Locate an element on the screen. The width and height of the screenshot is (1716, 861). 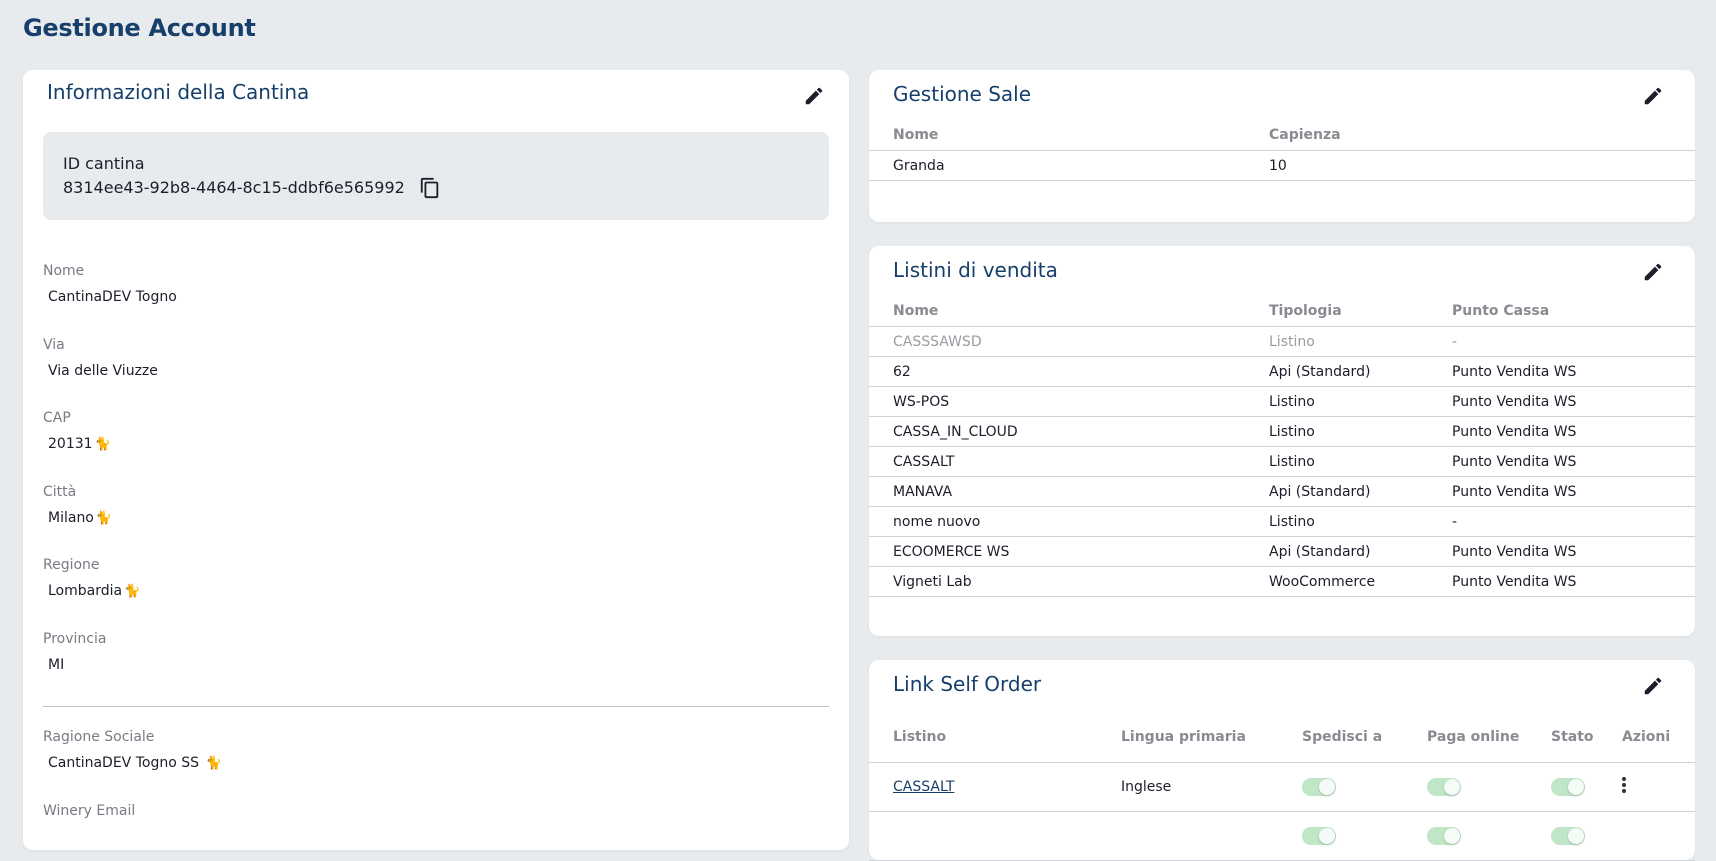
field-via-label: Via is located at coordinates (54, 345).